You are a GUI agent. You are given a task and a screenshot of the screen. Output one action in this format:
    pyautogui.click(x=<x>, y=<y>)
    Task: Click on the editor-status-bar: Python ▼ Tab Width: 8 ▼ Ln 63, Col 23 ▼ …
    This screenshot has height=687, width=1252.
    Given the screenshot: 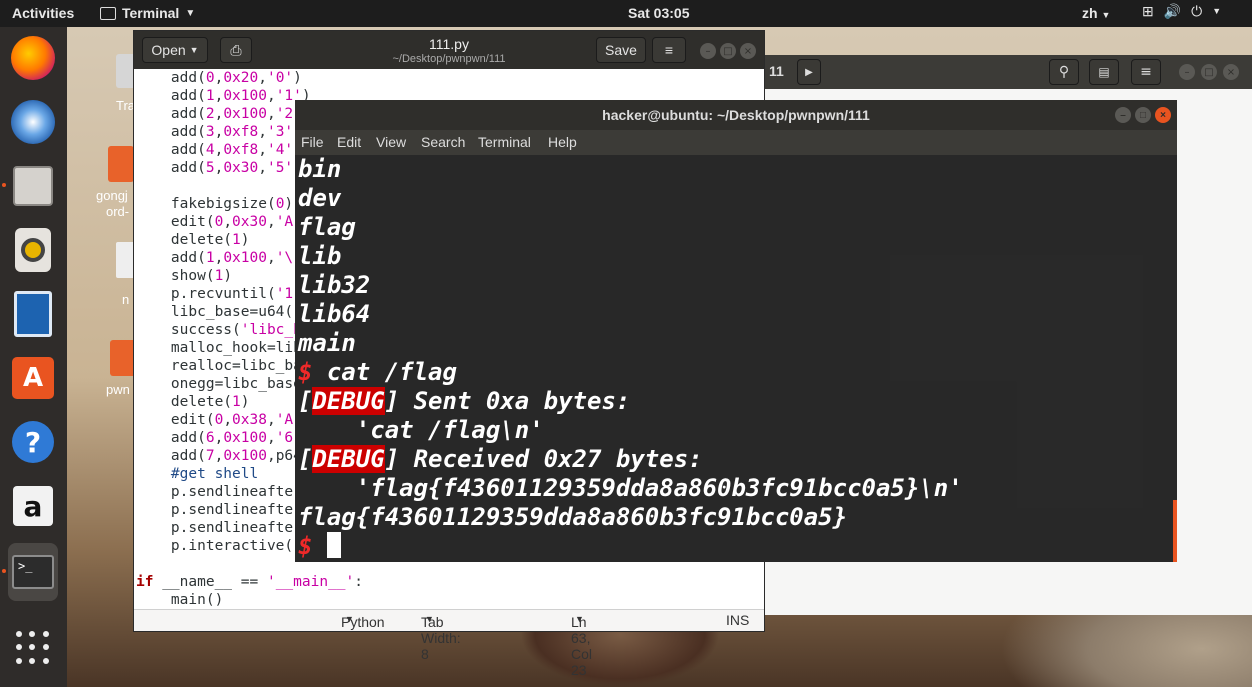 What is the action you would take?
    pyautogui.click(x=449, y=643)
    